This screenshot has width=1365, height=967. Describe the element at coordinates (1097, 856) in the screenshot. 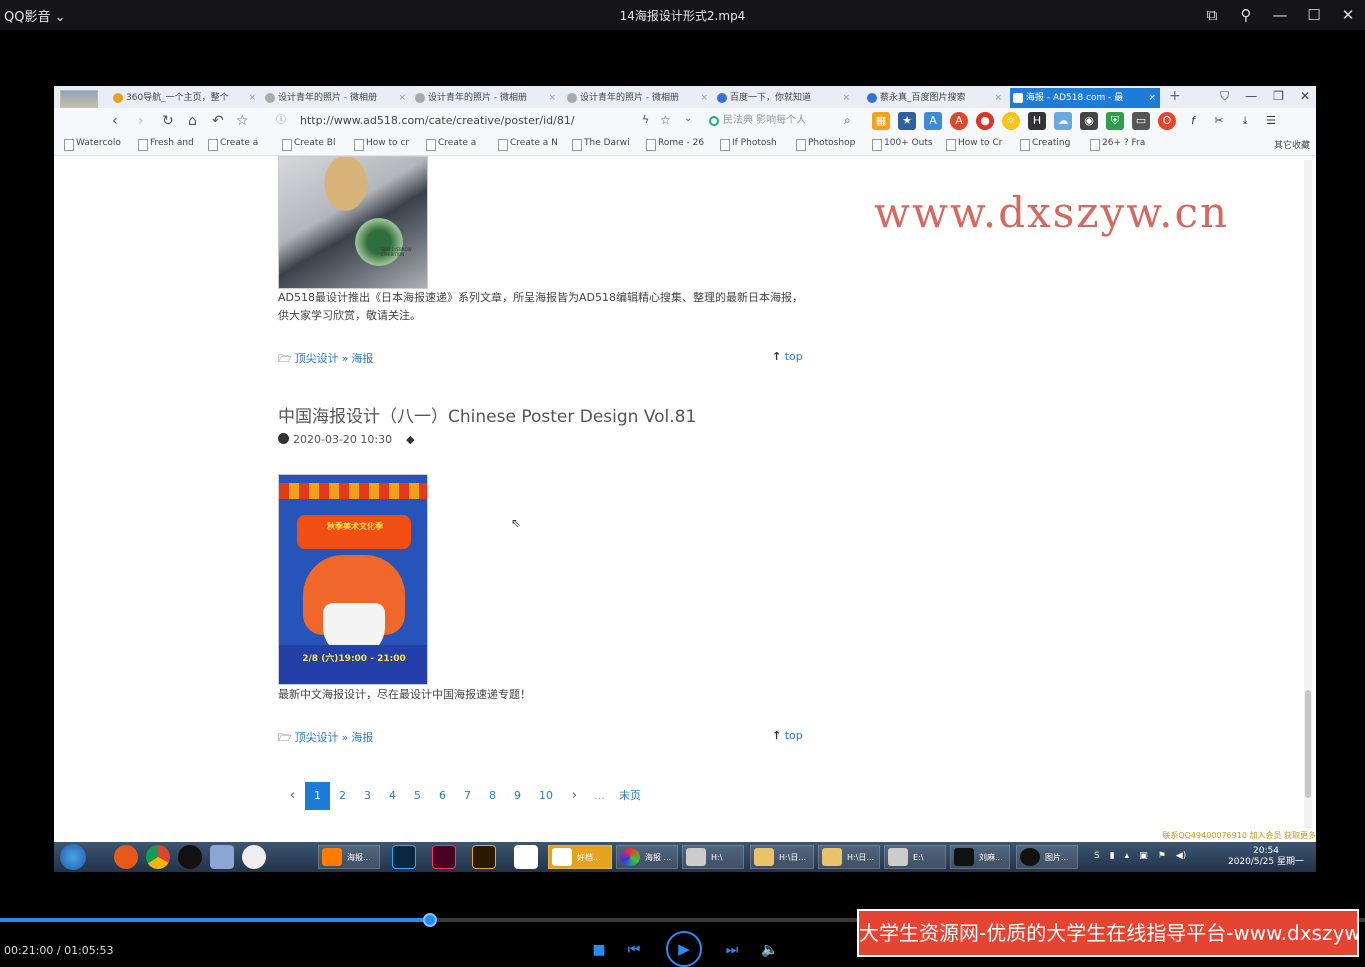

I see `sogou-icon: S` at that location.